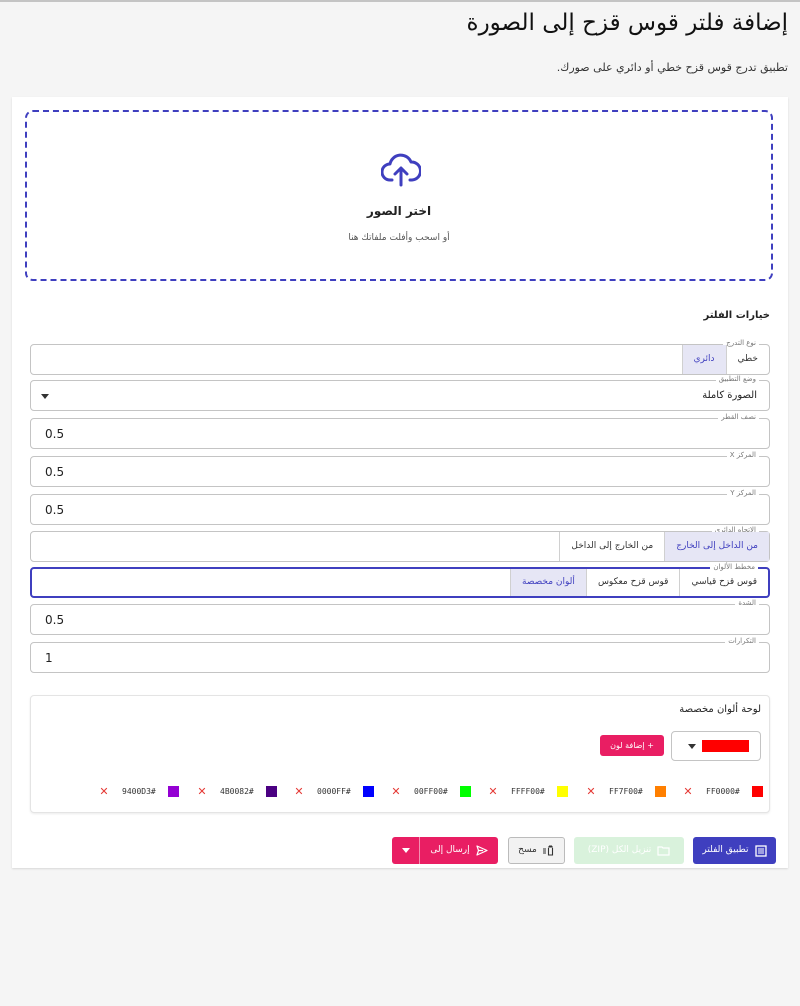 Image resolution: width=800 pixels, height=1006 pixels. I want to click on delete-sweep-icon, so click(547, 850).